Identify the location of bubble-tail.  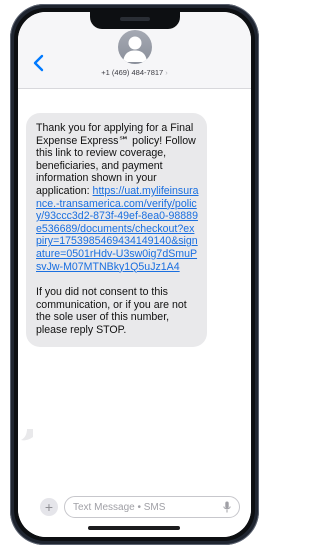
(27, 435).